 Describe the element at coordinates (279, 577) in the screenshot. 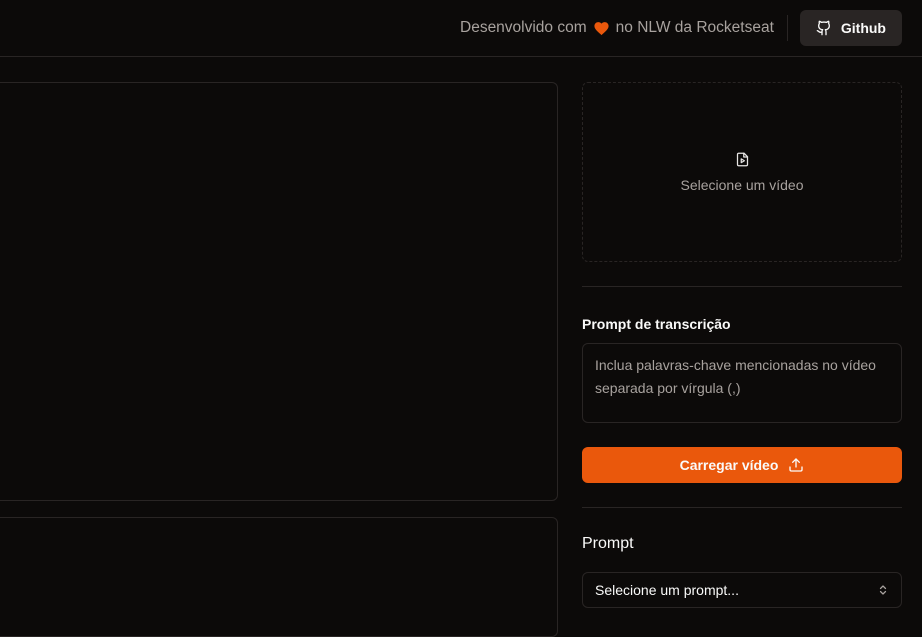

I see `result-panel` at that location.